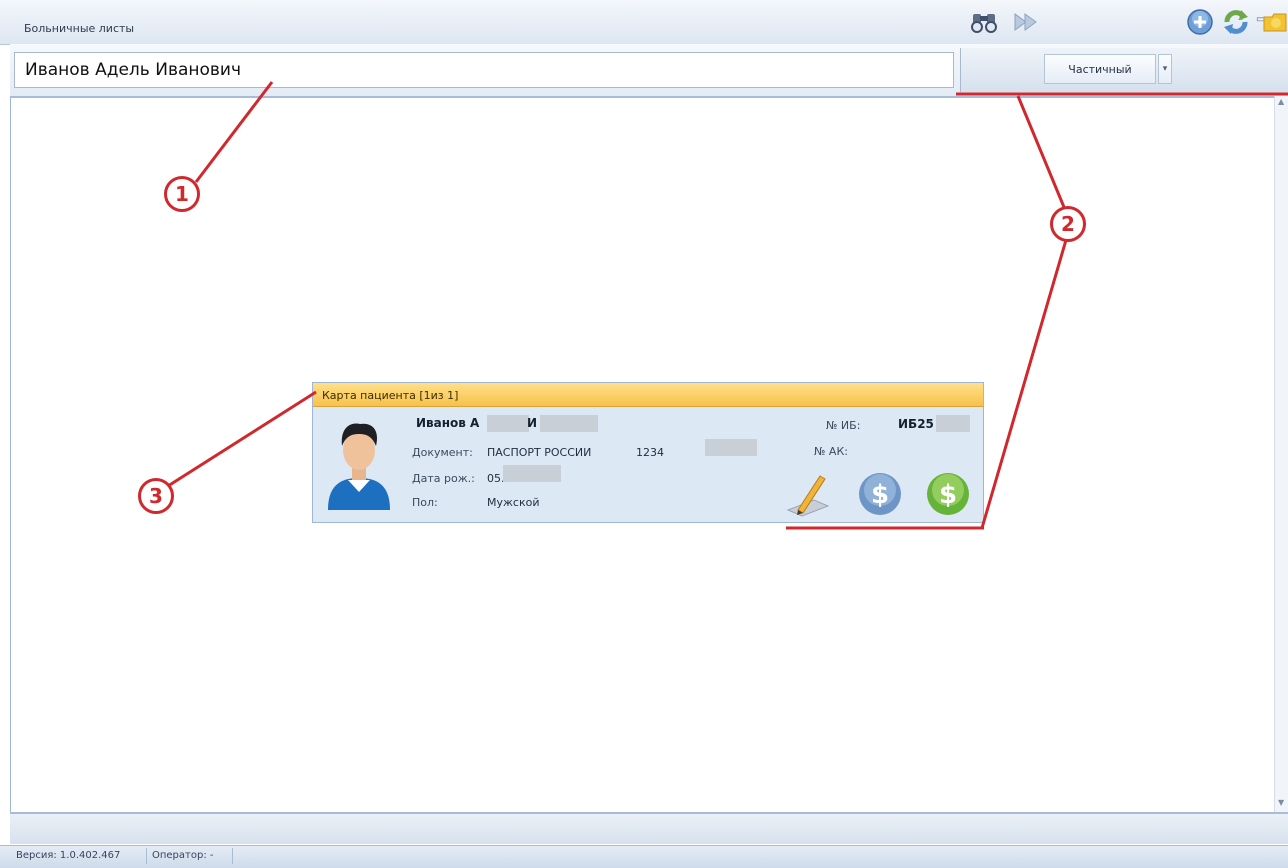 The width and height of the screenshot is (1288, 868). I want to click on annotation-badge-1: 1, so click(182, 194).